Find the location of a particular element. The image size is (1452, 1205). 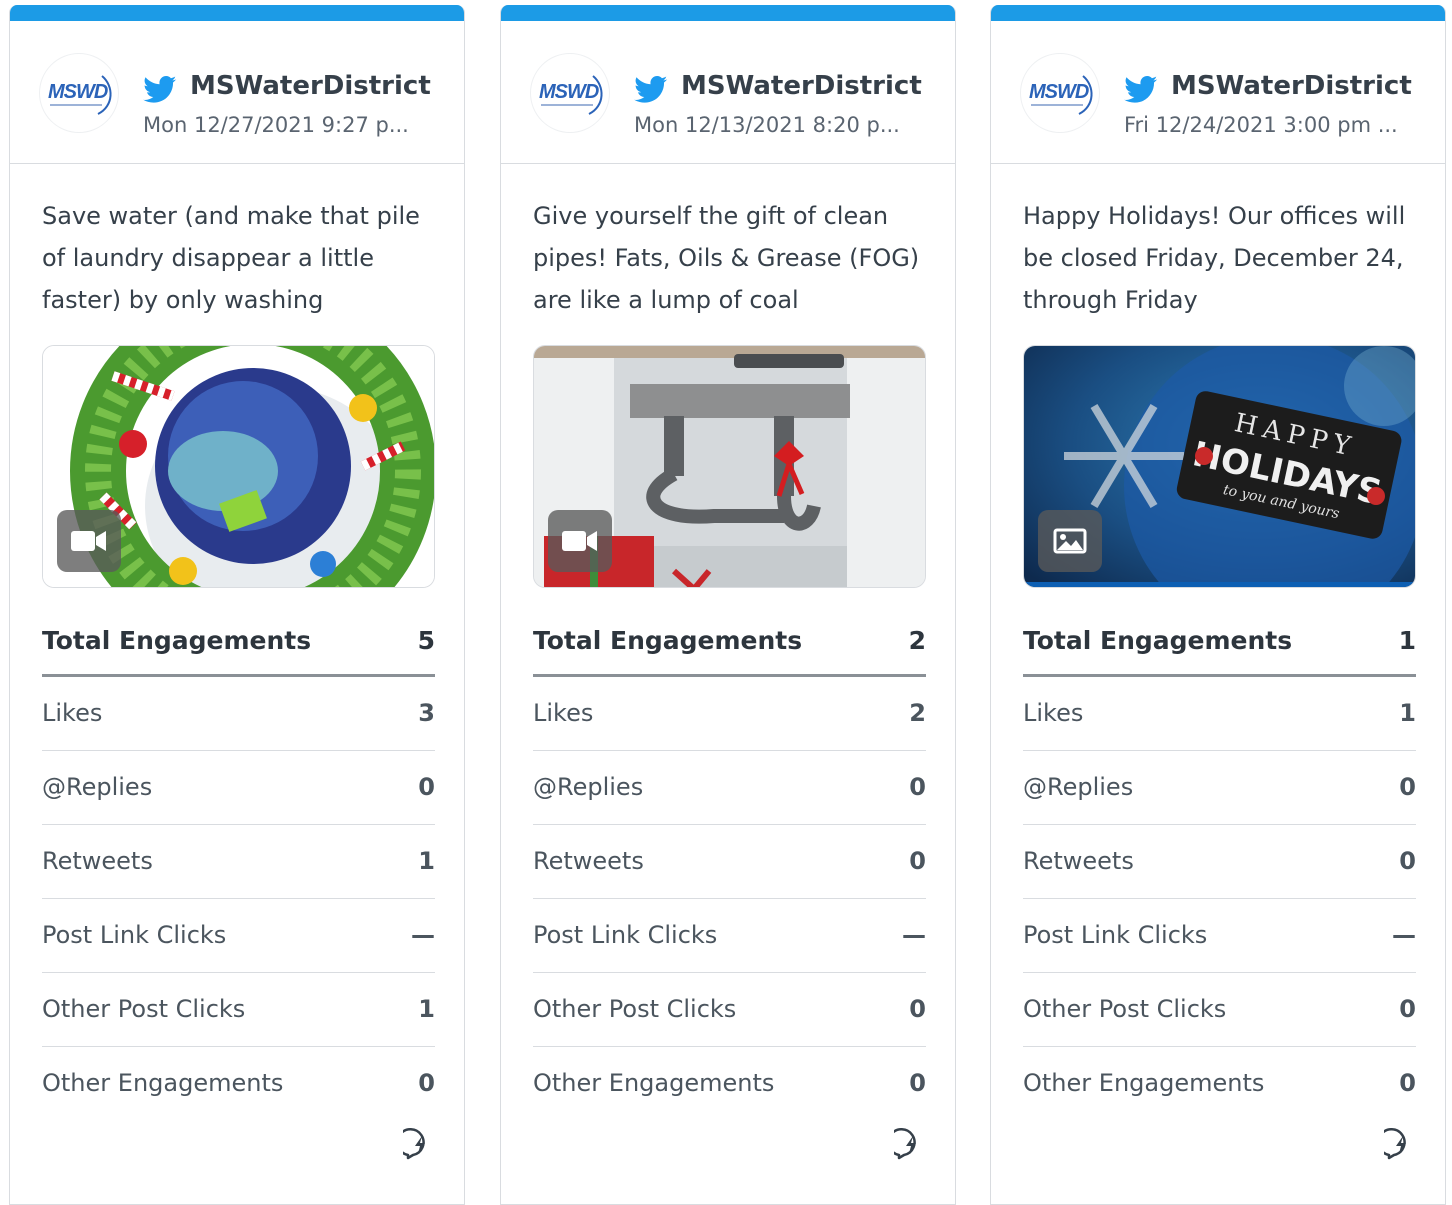

metric-value: 2 is located at coordinates (917, 713).